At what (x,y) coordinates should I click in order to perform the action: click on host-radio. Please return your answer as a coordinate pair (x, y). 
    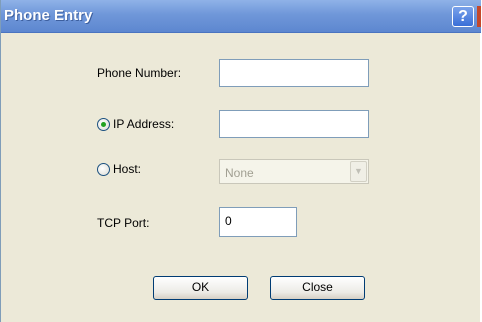
    Looking at the image, I should click on (103, 169).